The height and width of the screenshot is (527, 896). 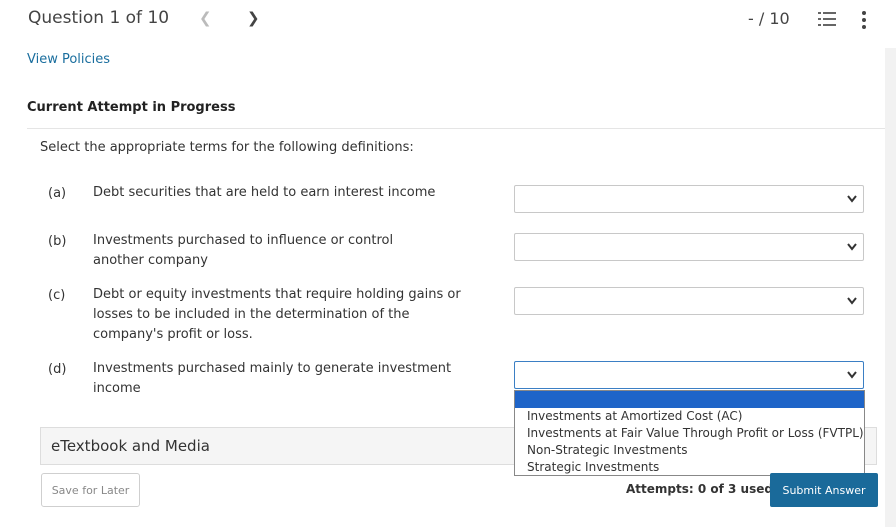 I want to click on question-d-letter: (d), so click(x=57, y=369).